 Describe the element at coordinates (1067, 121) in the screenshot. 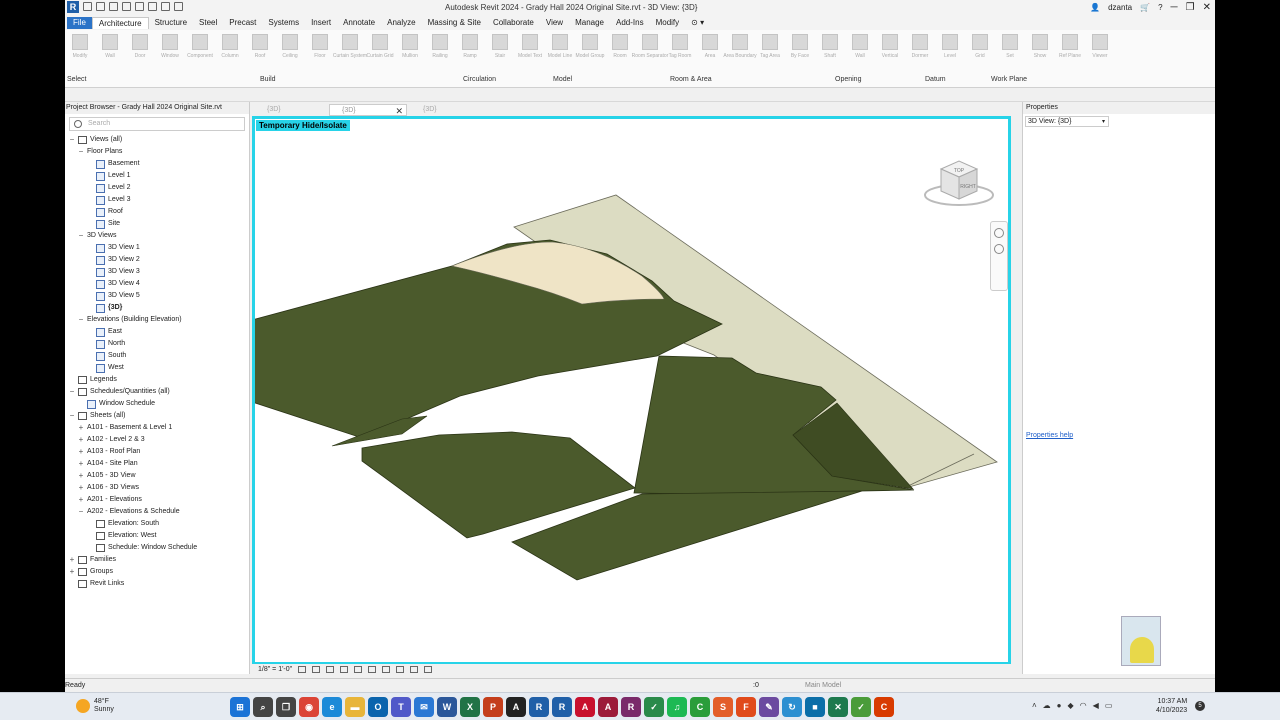

I see `type-selector: 3D View: {3D} ▾` at that location.